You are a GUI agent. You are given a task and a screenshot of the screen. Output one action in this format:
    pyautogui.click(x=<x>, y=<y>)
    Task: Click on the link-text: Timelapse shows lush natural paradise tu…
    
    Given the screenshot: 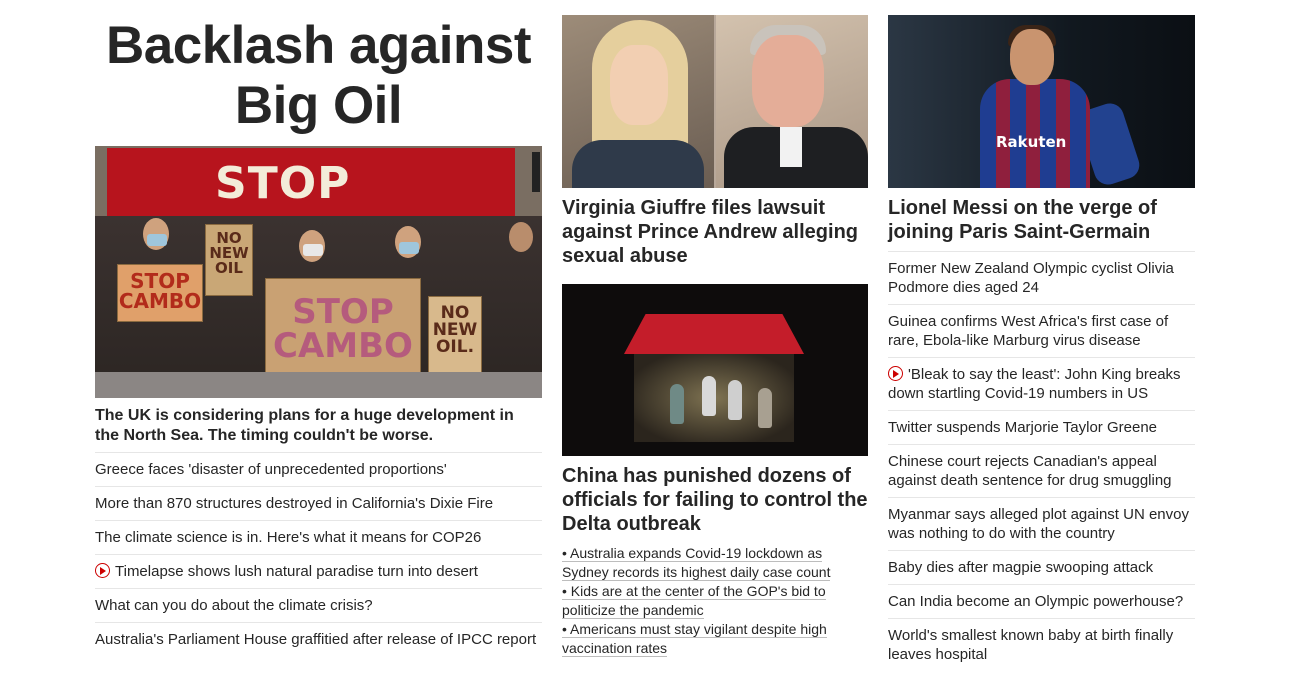 What is the action you would take?
    pyautogui.click(x=296, y=571)
    